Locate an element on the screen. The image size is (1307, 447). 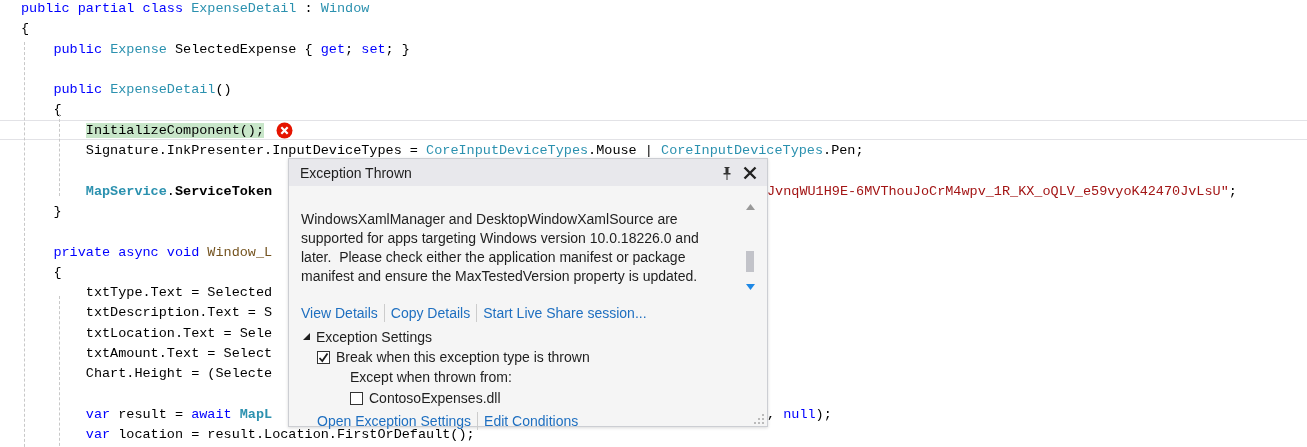
except-label: Except when thrown from: is located at coordinates (431, 377).